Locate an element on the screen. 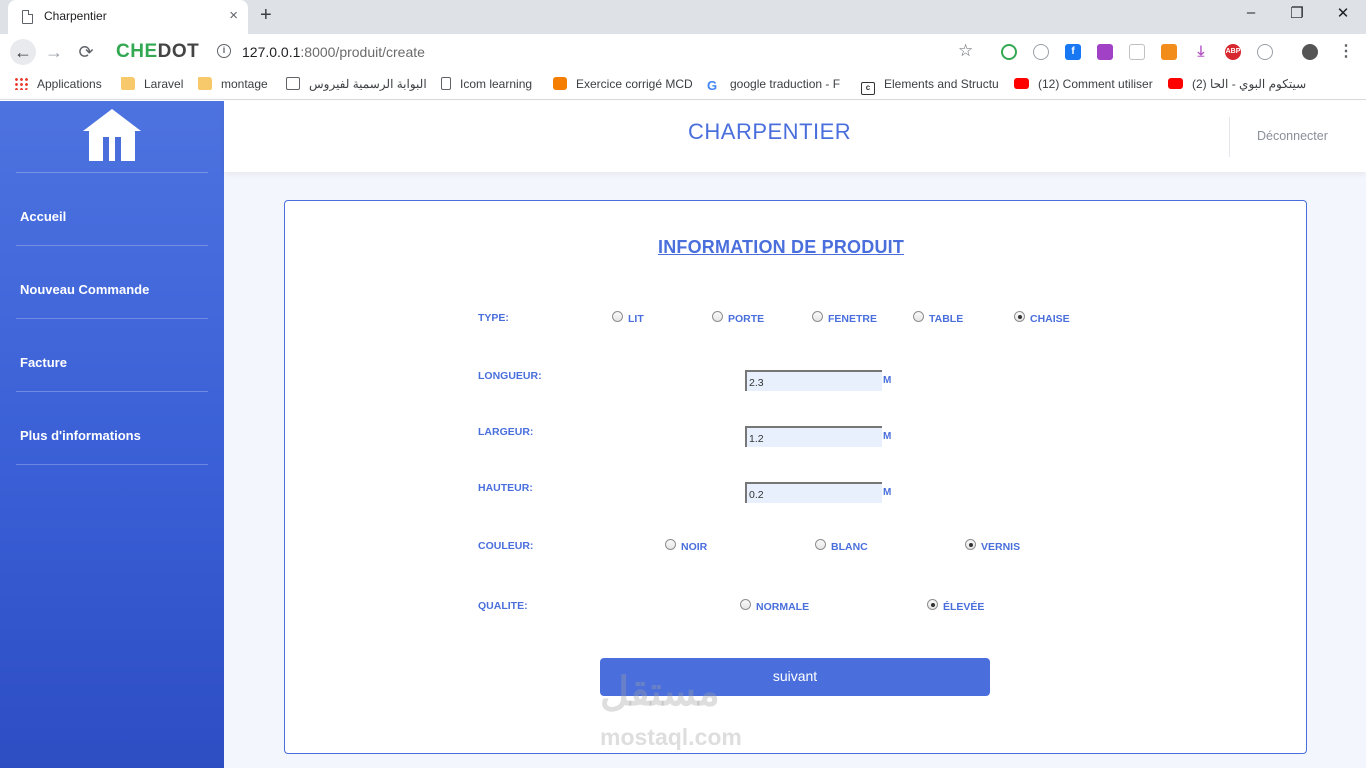 The width and height of the screenshot is (1366, 768). tab-title: Charpentier is located at coordinates (75, 16).